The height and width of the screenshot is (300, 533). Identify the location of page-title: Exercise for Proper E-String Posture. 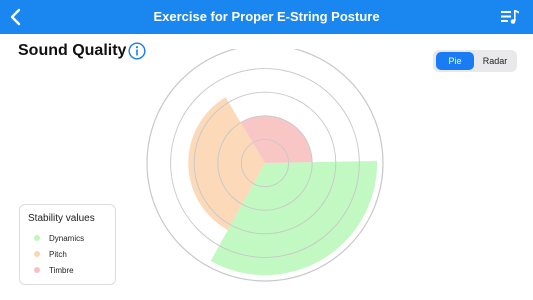
(266, 16).